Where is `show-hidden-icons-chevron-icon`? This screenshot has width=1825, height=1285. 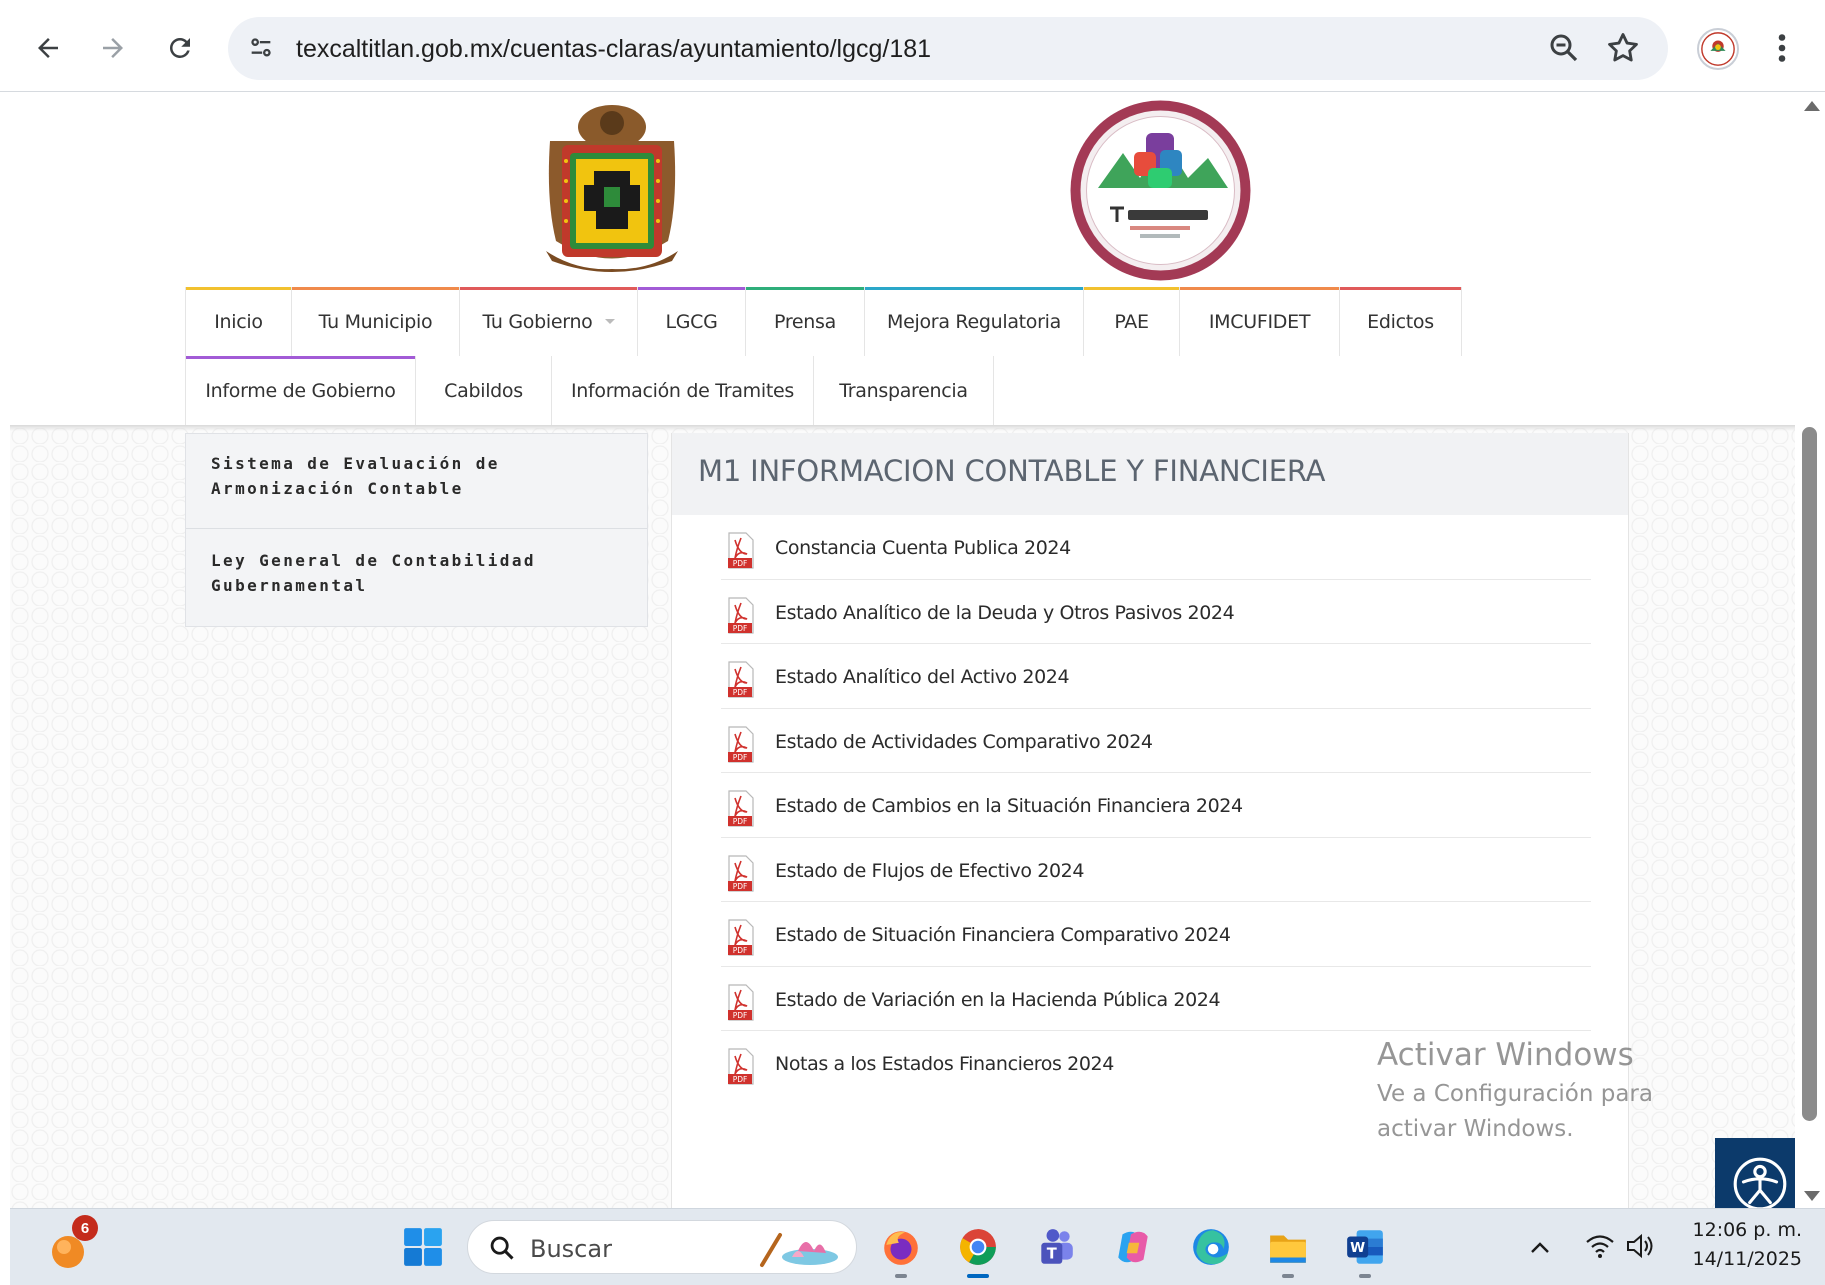
show-hidden-icons-chevron-icon is located at coordinates (1540, 1247).